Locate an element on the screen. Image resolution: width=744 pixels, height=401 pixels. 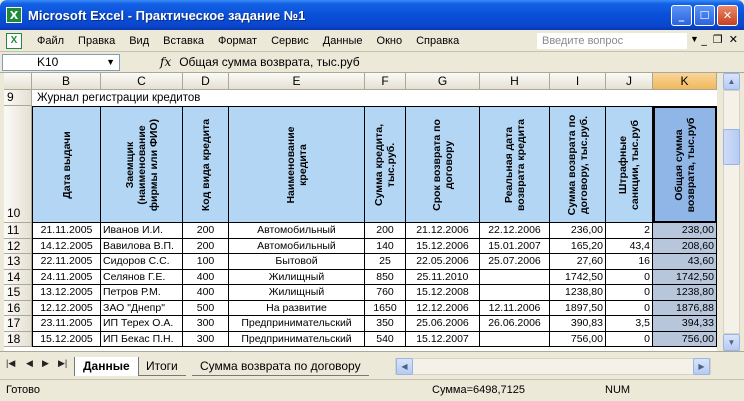
menu-help: Справка is located at coordinates (437, 41).